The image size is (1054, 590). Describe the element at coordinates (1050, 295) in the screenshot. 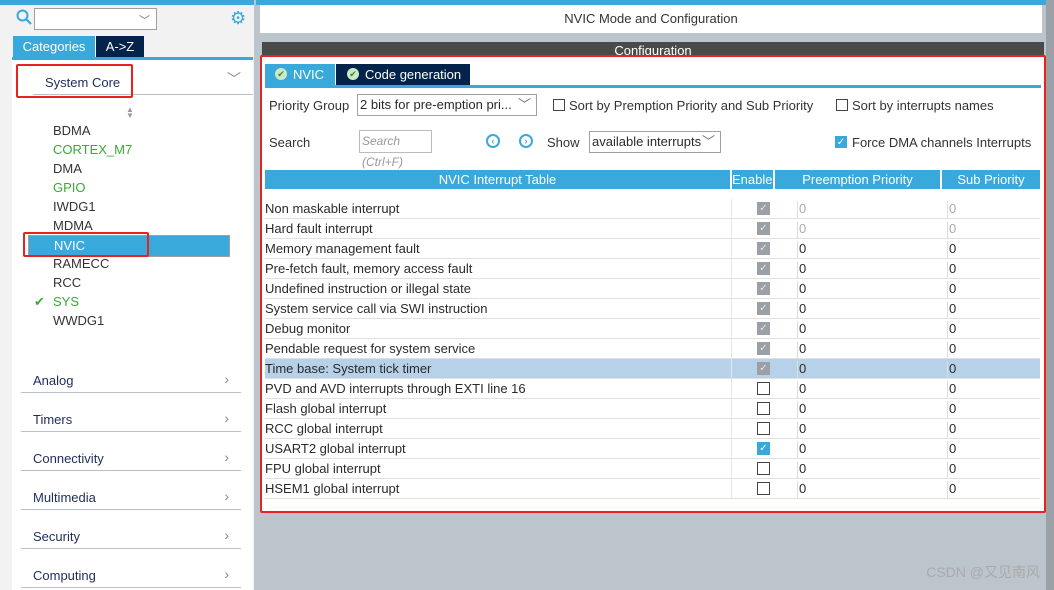

I see `scrollbar` at that location.